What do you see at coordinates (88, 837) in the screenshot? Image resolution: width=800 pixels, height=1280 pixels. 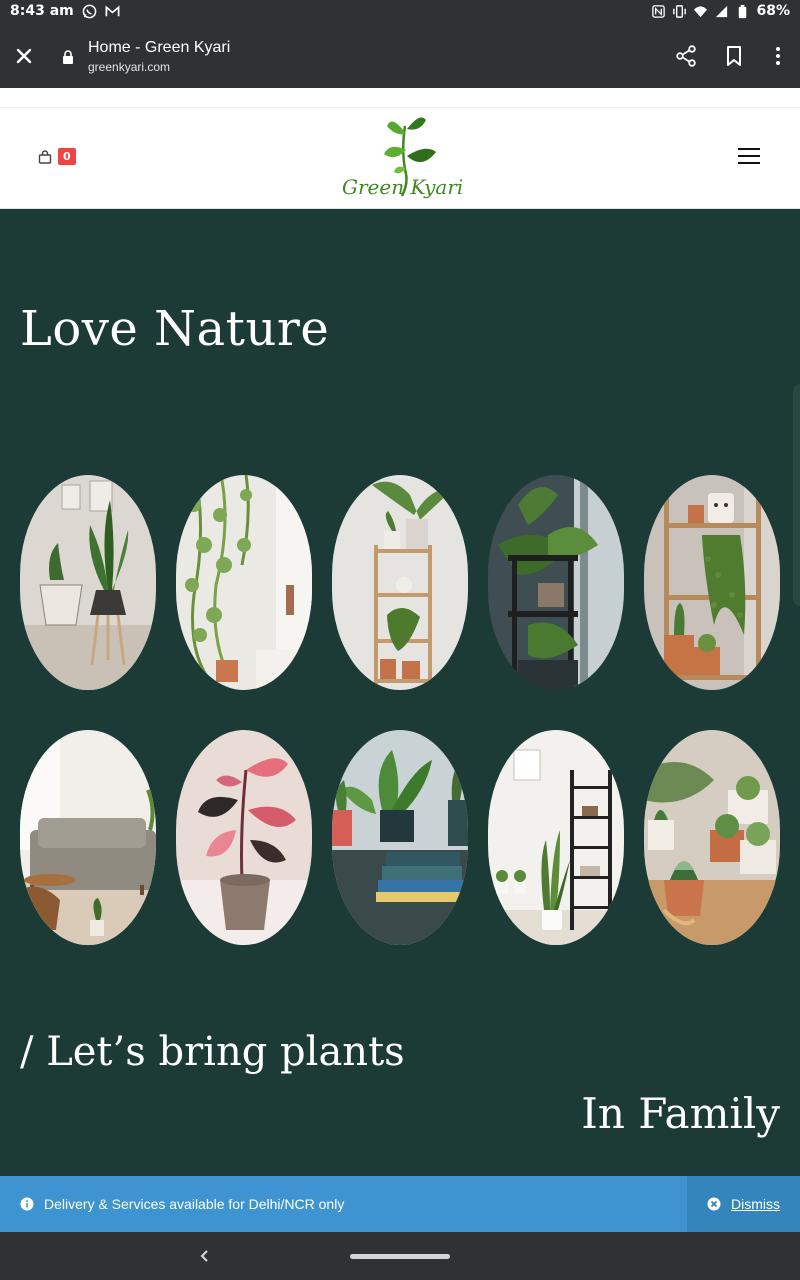 I see `photo-living-room-sofa` at bounding box center [88, 837].